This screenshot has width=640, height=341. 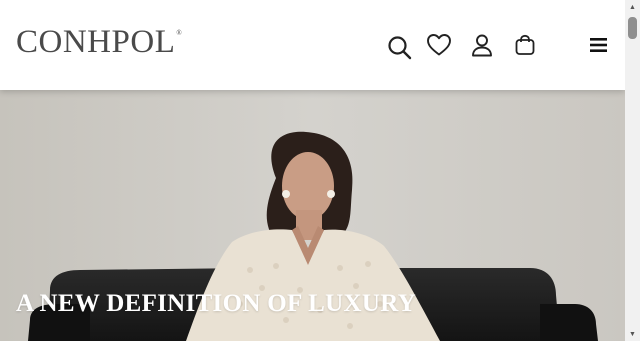 I want to click on shopping-bag-icon, so click(x=525, y=44).